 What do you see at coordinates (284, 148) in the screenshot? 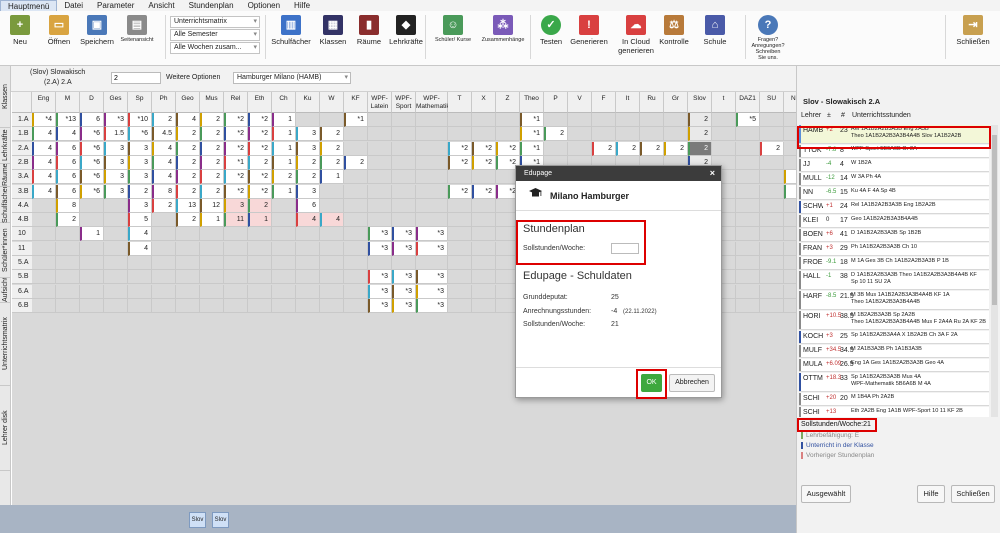
I see `grid-cell: 1` at bounding box center [284, 148].